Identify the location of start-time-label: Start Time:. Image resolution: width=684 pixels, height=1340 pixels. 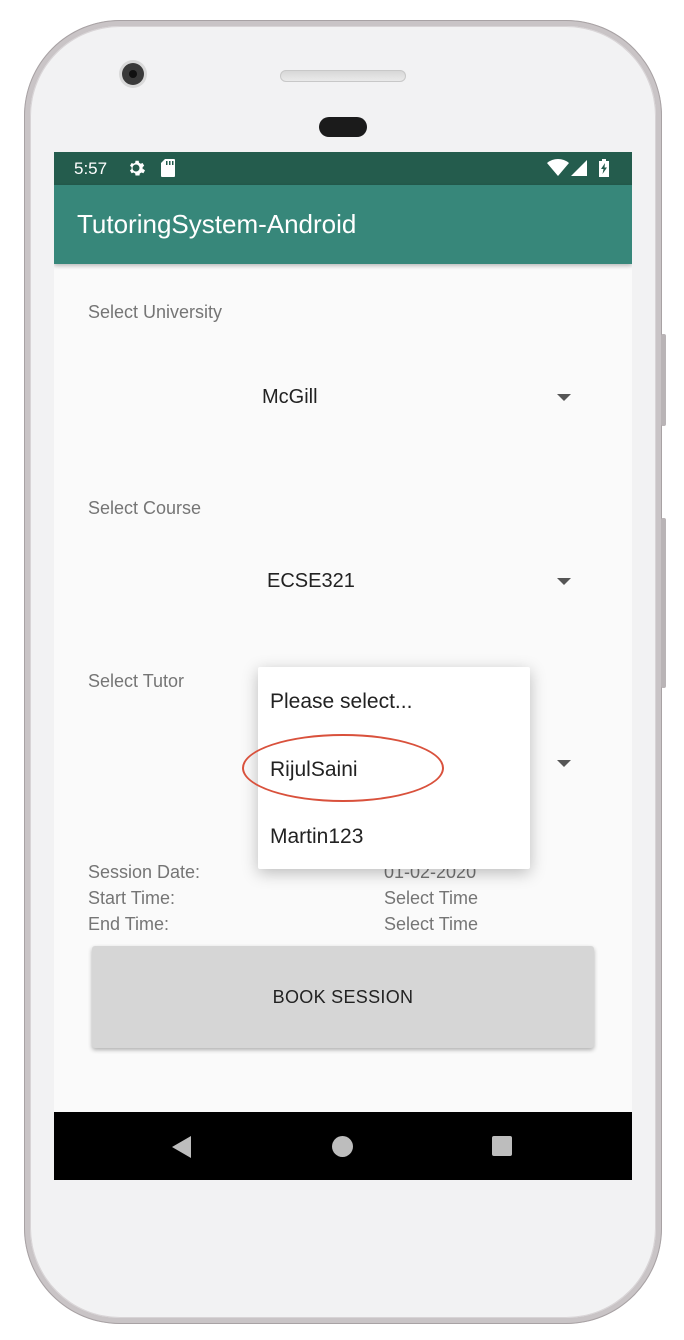
(132, 898).